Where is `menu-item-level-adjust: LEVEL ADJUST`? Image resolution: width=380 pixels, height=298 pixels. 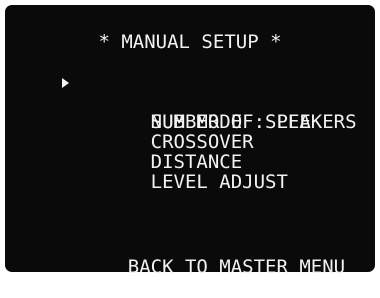 menu-item-level-adjust: LEVEL ADJUST is located at coordinates (219, 172).